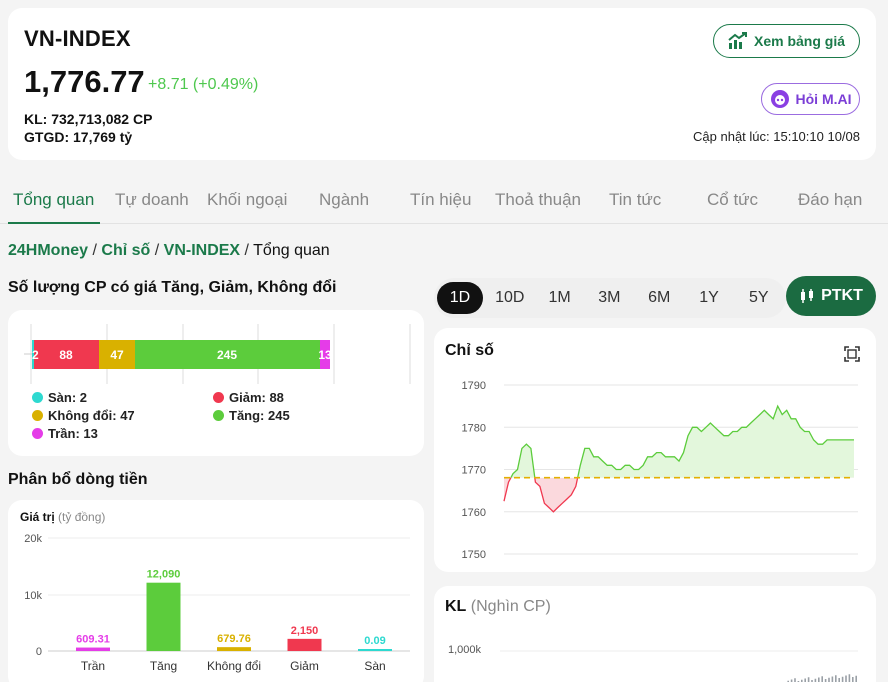 This screenshot has width=888, height=682. I want to click on flow-value-label: 12,090, so click(164, 575).